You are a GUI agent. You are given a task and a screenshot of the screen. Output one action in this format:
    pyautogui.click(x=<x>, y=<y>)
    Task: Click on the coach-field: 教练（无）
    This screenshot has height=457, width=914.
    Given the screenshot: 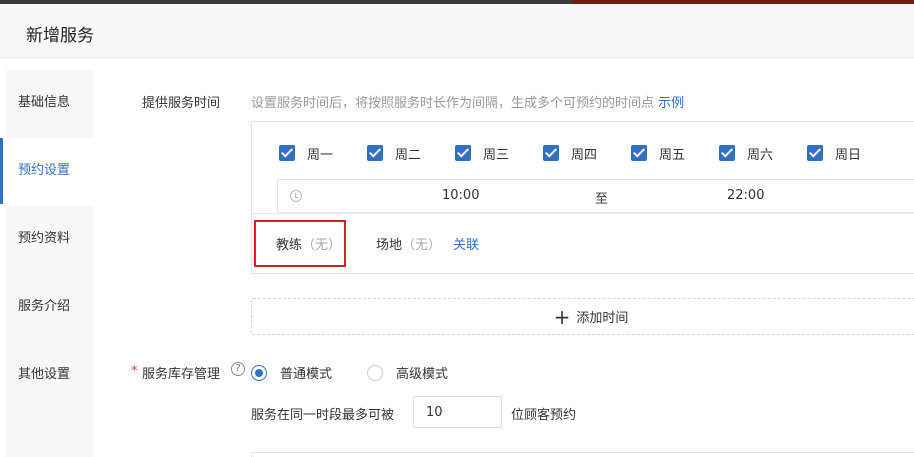 What is the action you would take?
    pyautogui.click(x=308, y=243)
    